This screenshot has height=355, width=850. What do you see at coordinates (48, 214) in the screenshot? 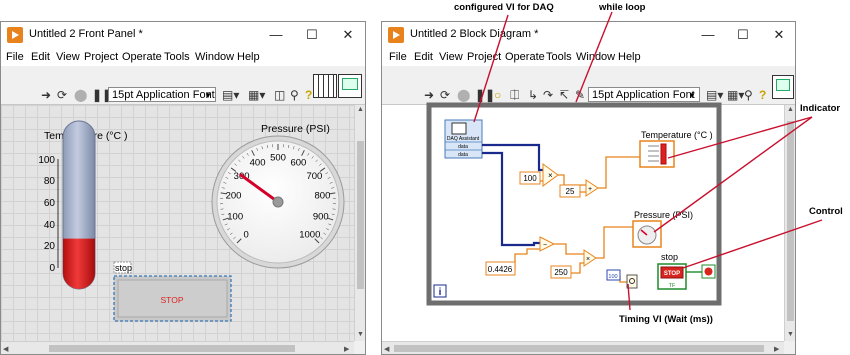
I see `thermometer-scale: 100 80 60 40 20 0` at bounding box center [48, 214].